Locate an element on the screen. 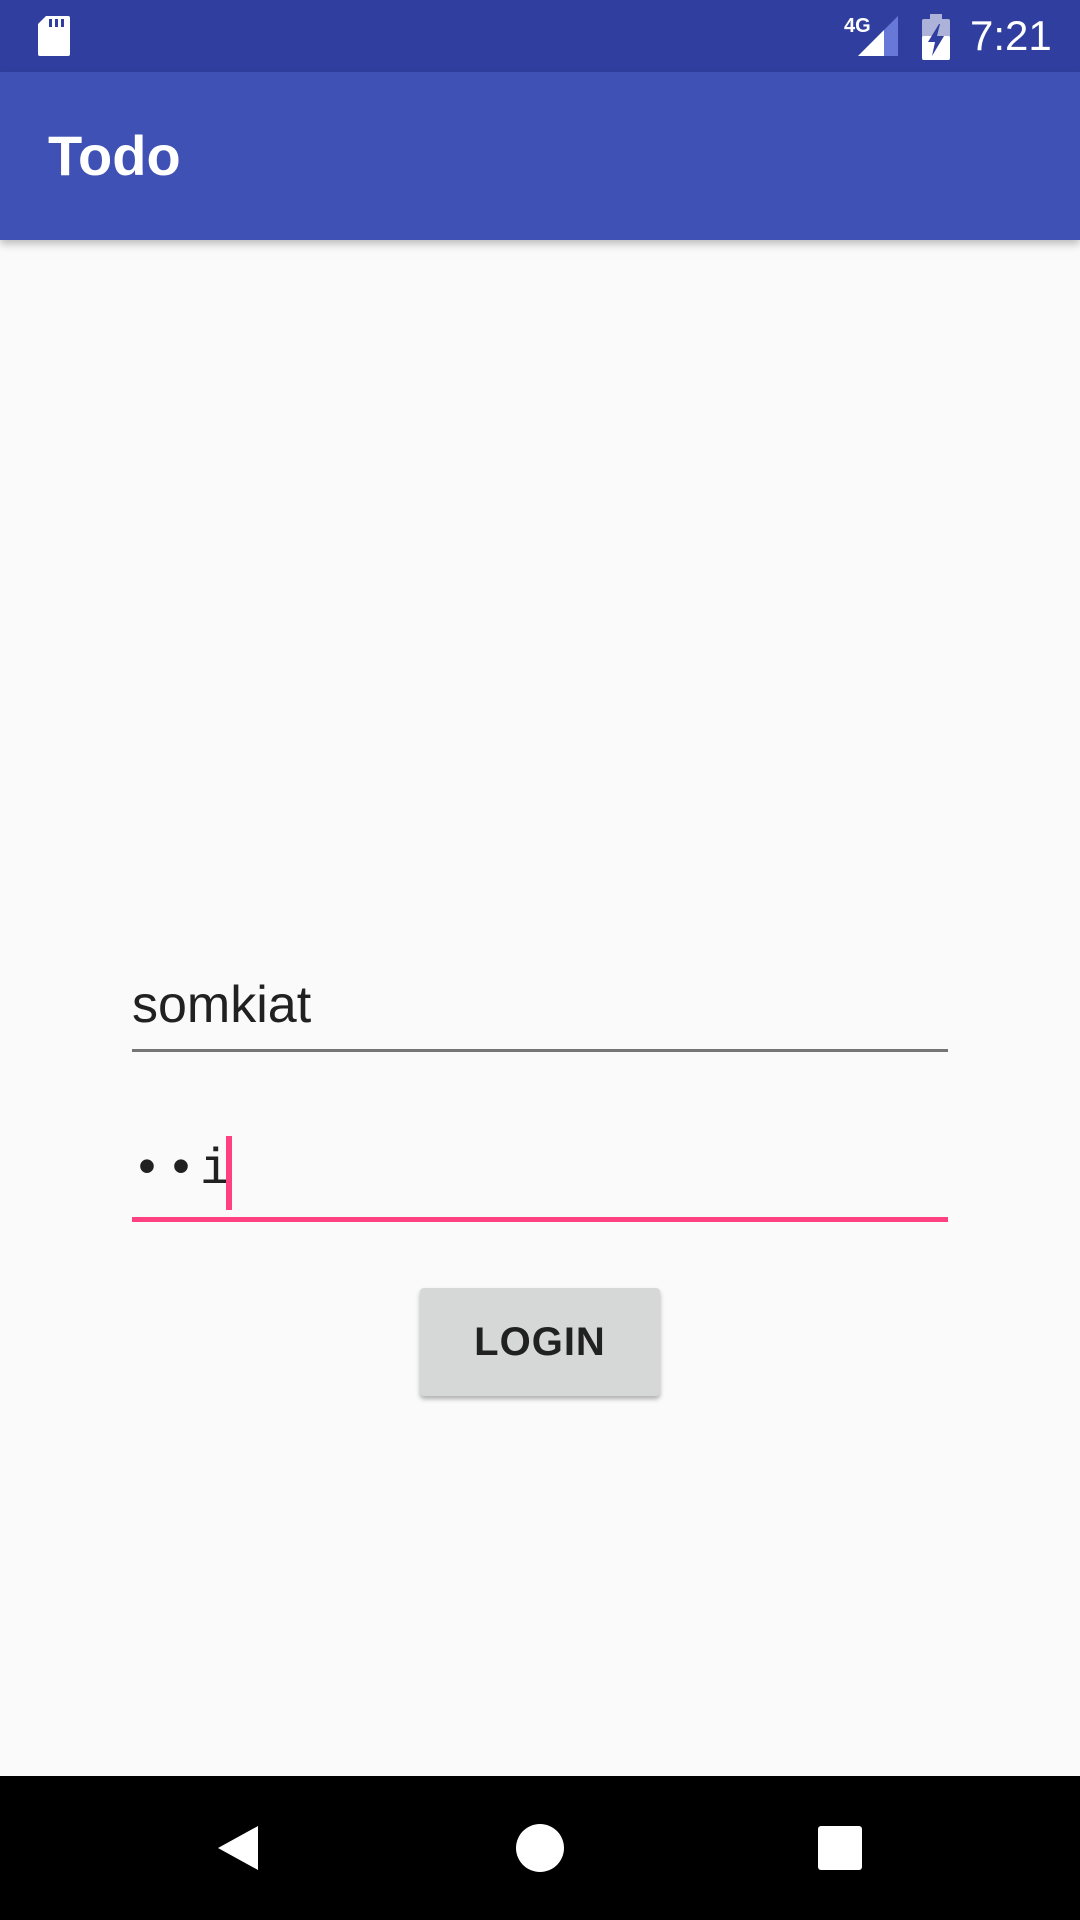 The width and height of the screenshot is (1080, 1920). username-field: somkiat is located at coordinates (540, 1011).